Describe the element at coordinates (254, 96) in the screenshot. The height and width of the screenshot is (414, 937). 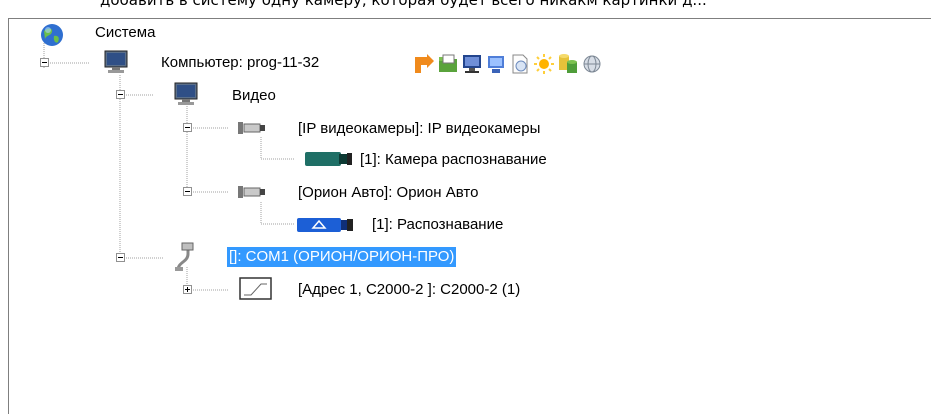
I see `tree-item-video: Видео` at that location.